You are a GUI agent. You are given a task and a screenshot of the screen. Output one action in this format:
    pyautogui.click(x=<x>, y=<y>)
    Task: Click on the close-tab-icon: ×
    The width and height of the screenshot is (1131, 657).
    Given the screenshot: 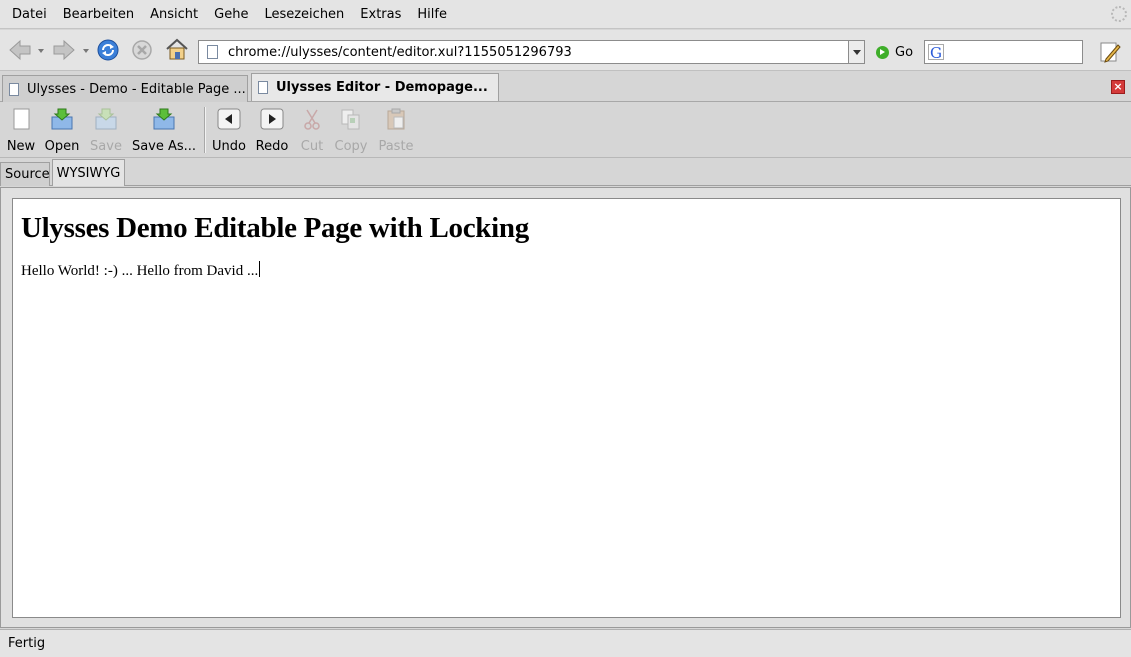 What is the action you would take?
    pyautogui.click(x=1118, y=87)
    